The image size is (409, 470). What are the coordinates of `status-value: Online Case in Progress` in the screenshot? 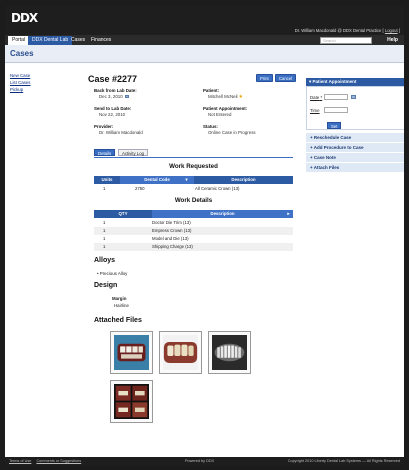 It's located at (232, 132).